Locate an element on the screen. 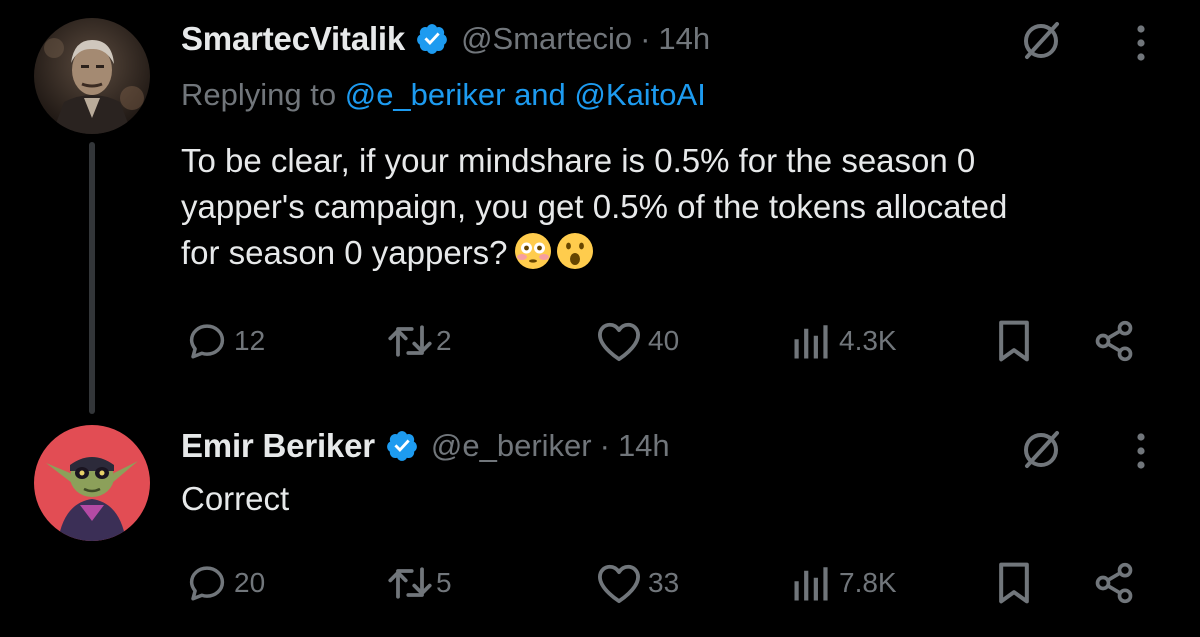 Image resolution: width=1200 pixels, height=637 pixels. face-with-open-mouth-emoji is located at coordinates (575, 251).